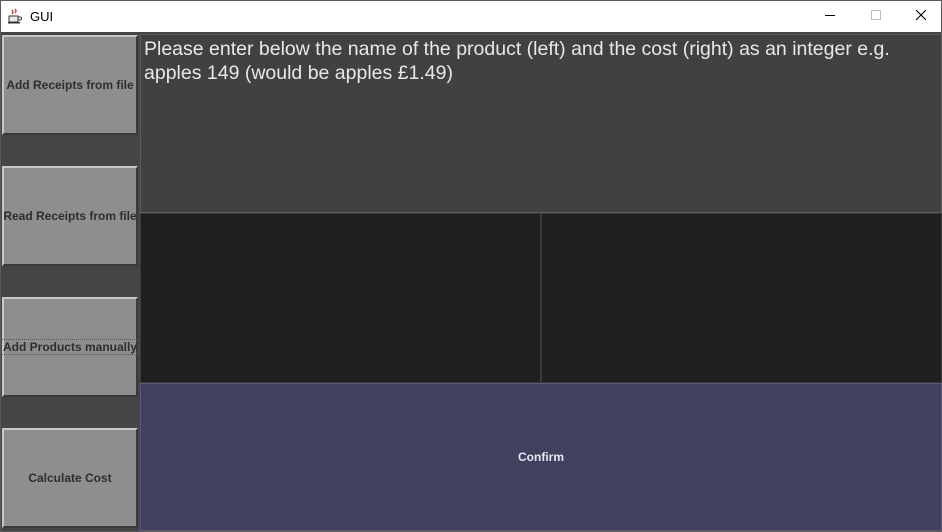 The image size is (942, 532). I want to click on confirm-label: Confirm, so click(541, 457).